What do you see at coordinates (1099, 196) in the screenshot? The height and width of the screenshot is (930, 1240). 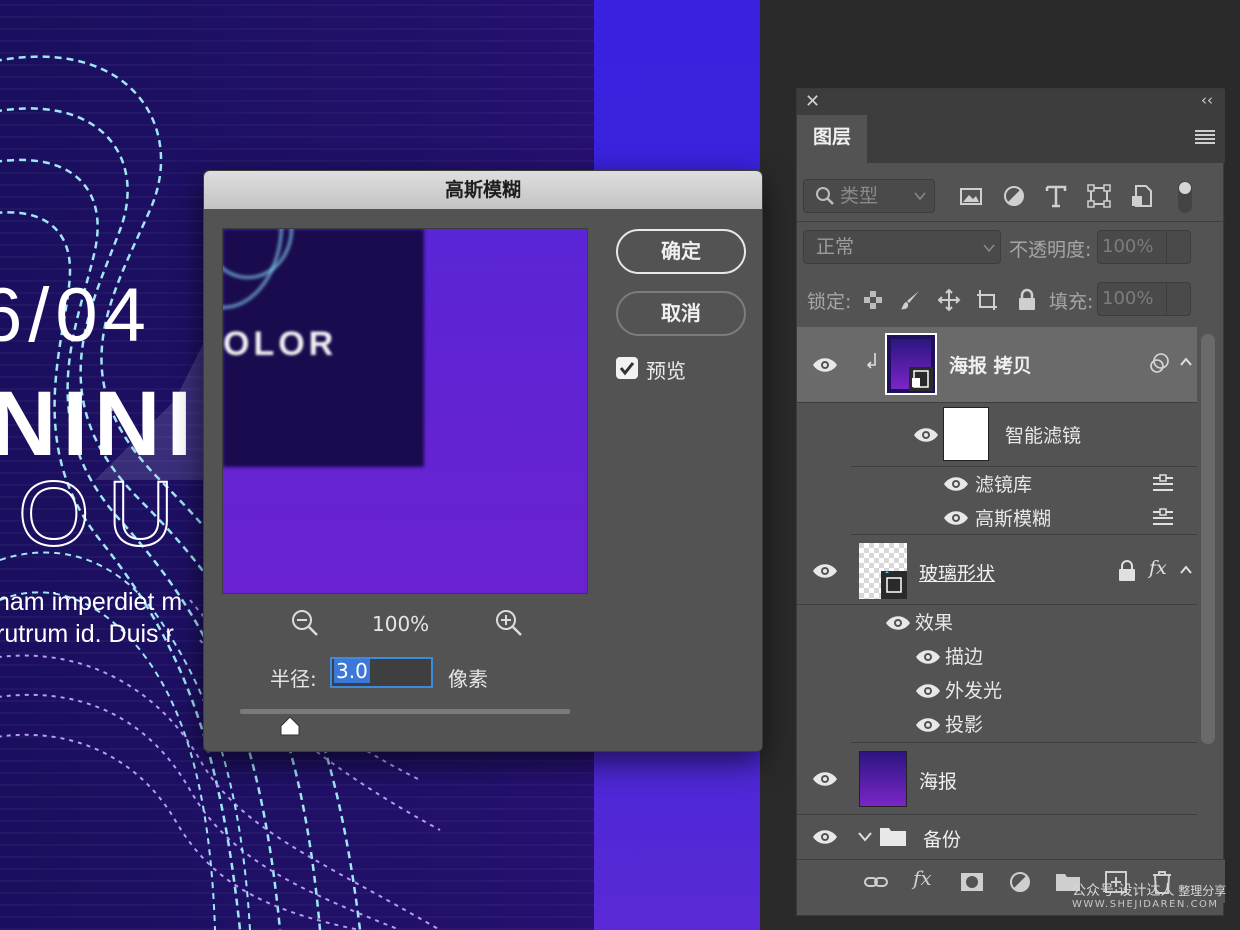 I see `shape-layer-filter-icon` at bounding box center [1099, 196].